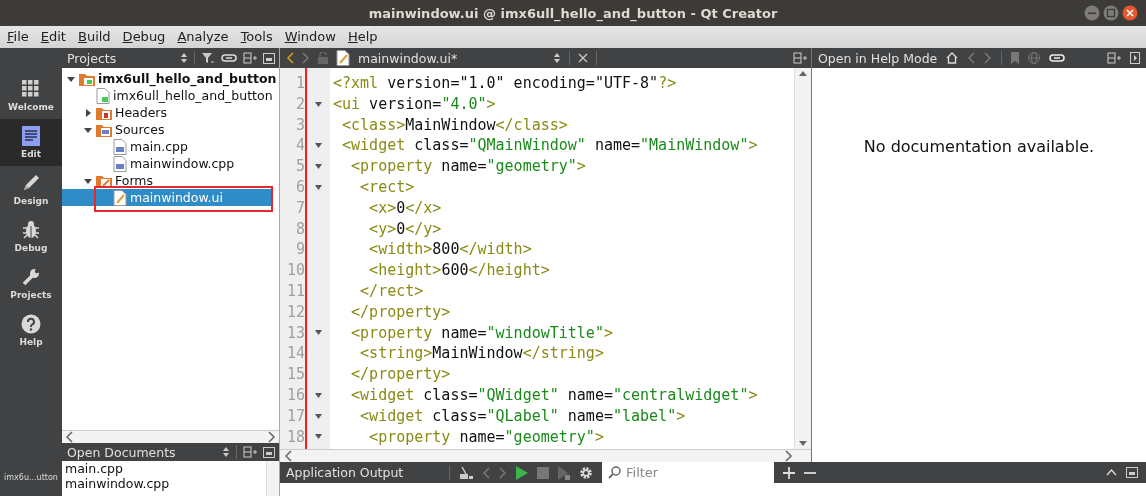 This screenshot has height=496, width=1146. Describe the element at coordinates (688, 472) in the screenshot. I see `filter-field: Filter` at that location.